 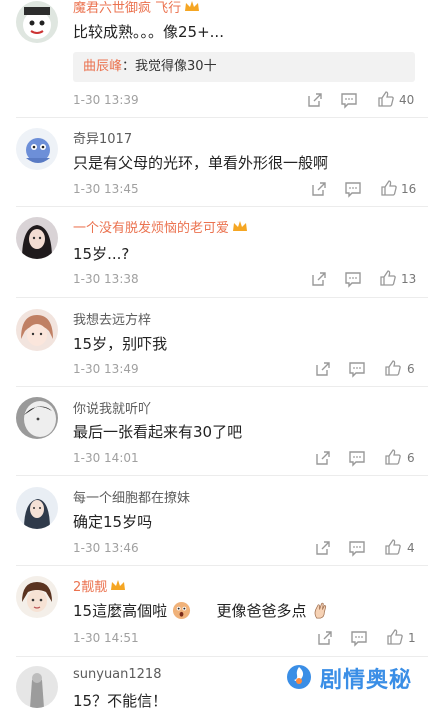 What do you see at coordinates (412, 638) in the screenshot?
I see `like-count: 1` at bounding box center [412, 638].